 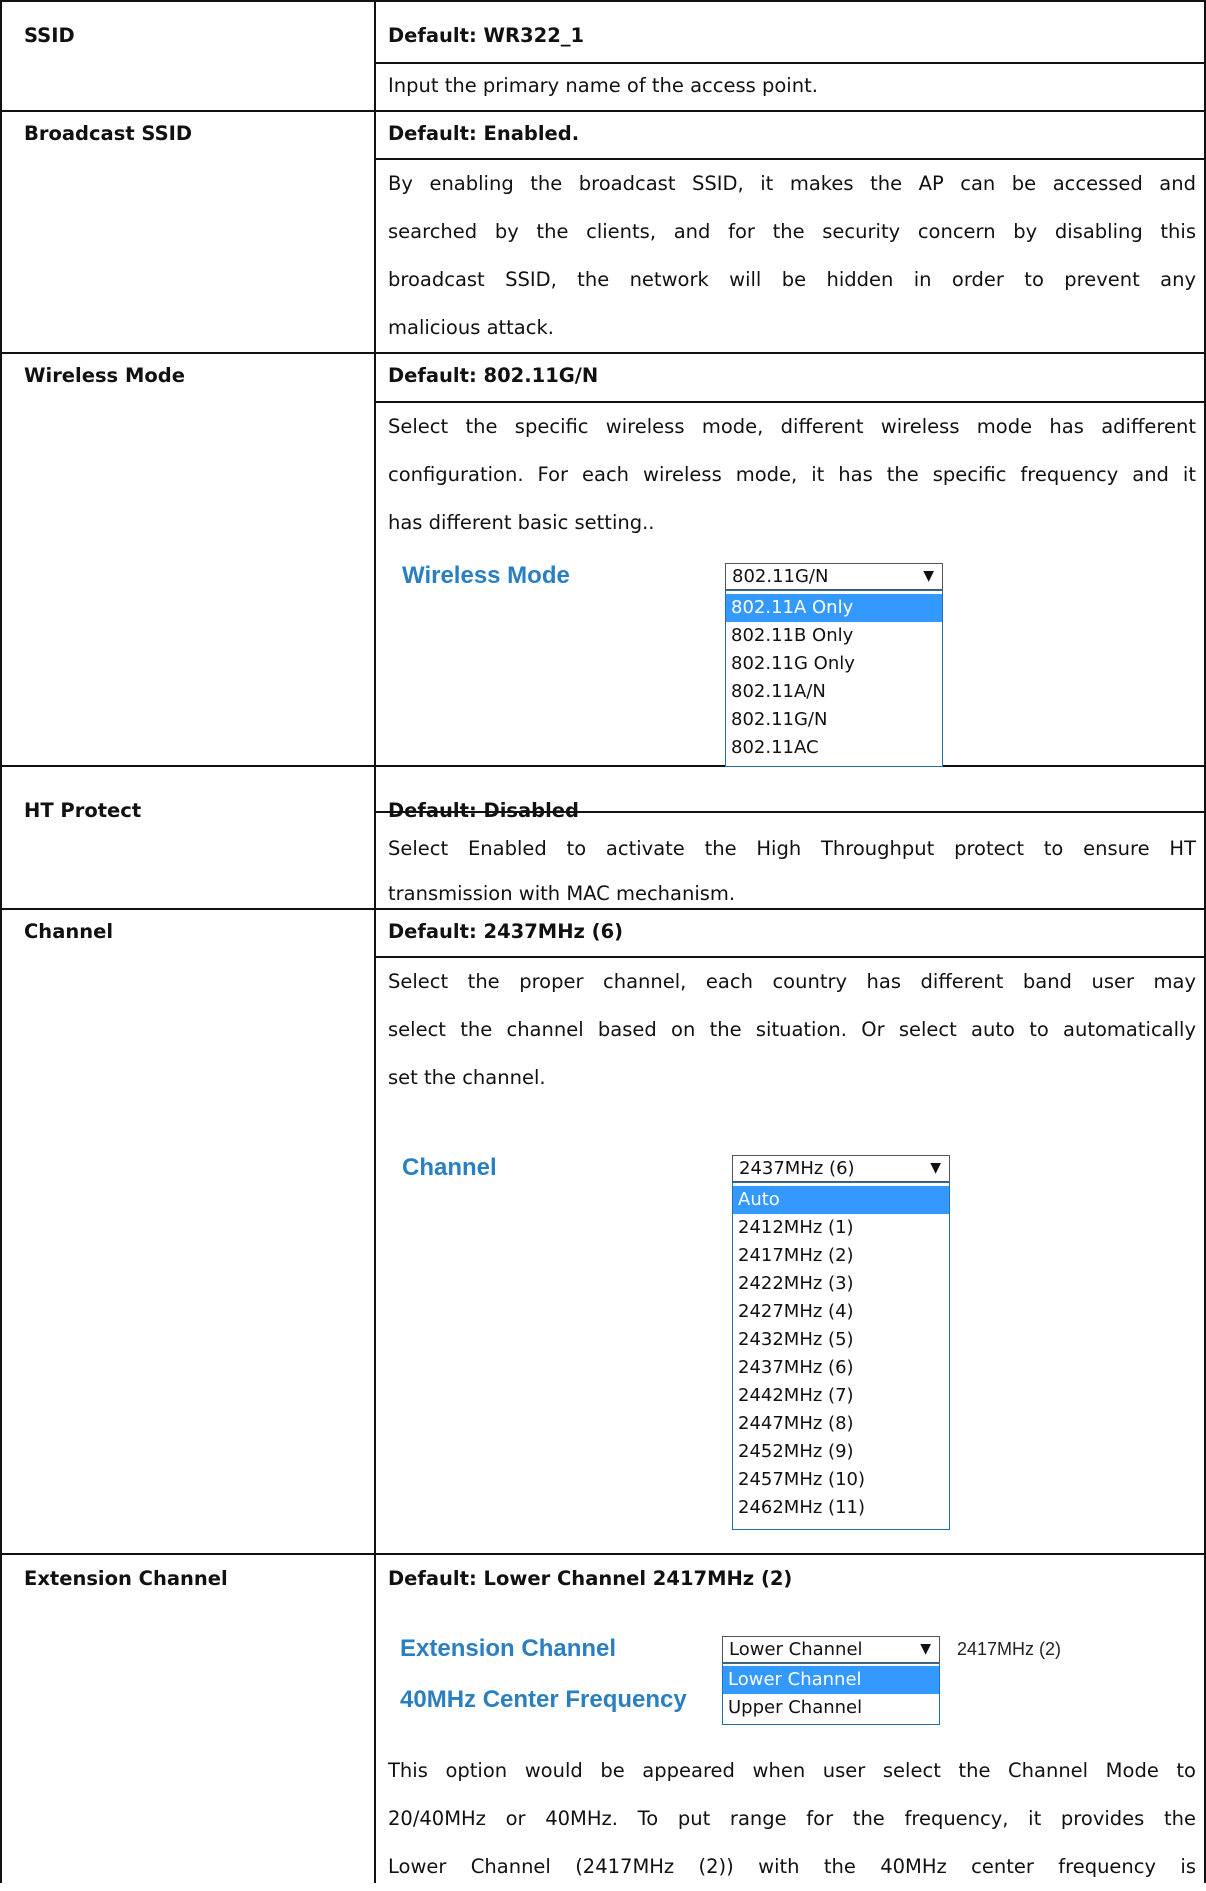 What do you see at coordinates (108, 133) in the screenshot?
I see `row-label-broadcast-ssid: Broadcast SSID` at bounding box center [108, 133].